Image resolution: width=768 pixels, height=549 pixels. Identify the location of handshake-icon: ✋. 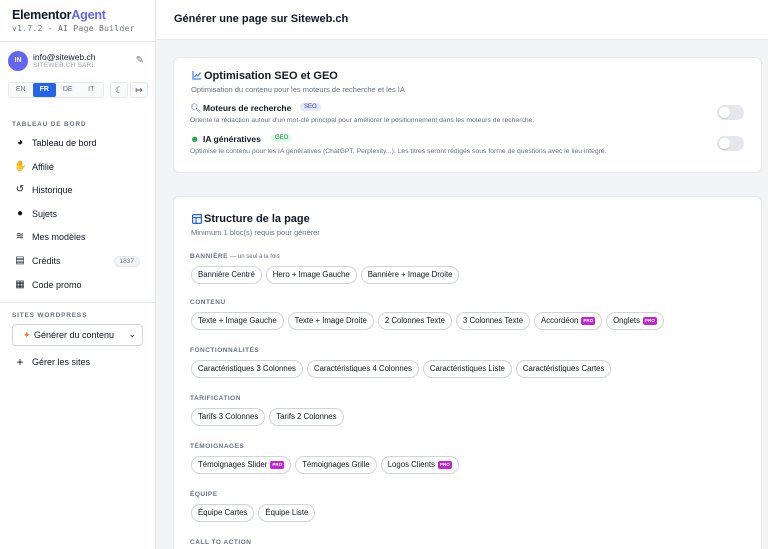
(20, 166).